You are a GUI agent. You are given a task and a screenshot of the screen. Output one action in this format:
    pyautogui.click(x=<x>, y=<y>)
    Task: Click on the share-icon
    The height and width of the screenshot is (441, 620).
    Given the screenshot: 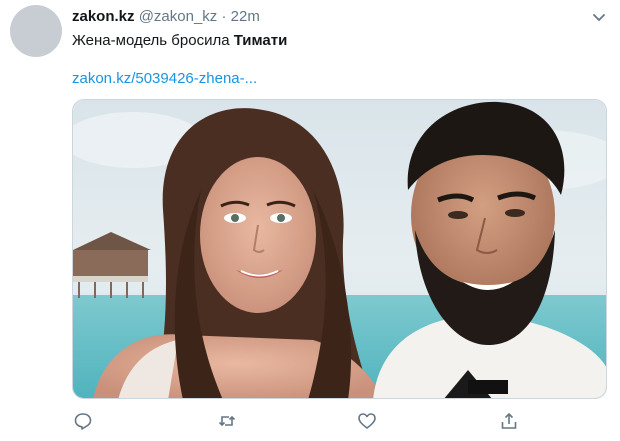 What is the action you would take?
    pyautogui.click(x=509, y=421)
    